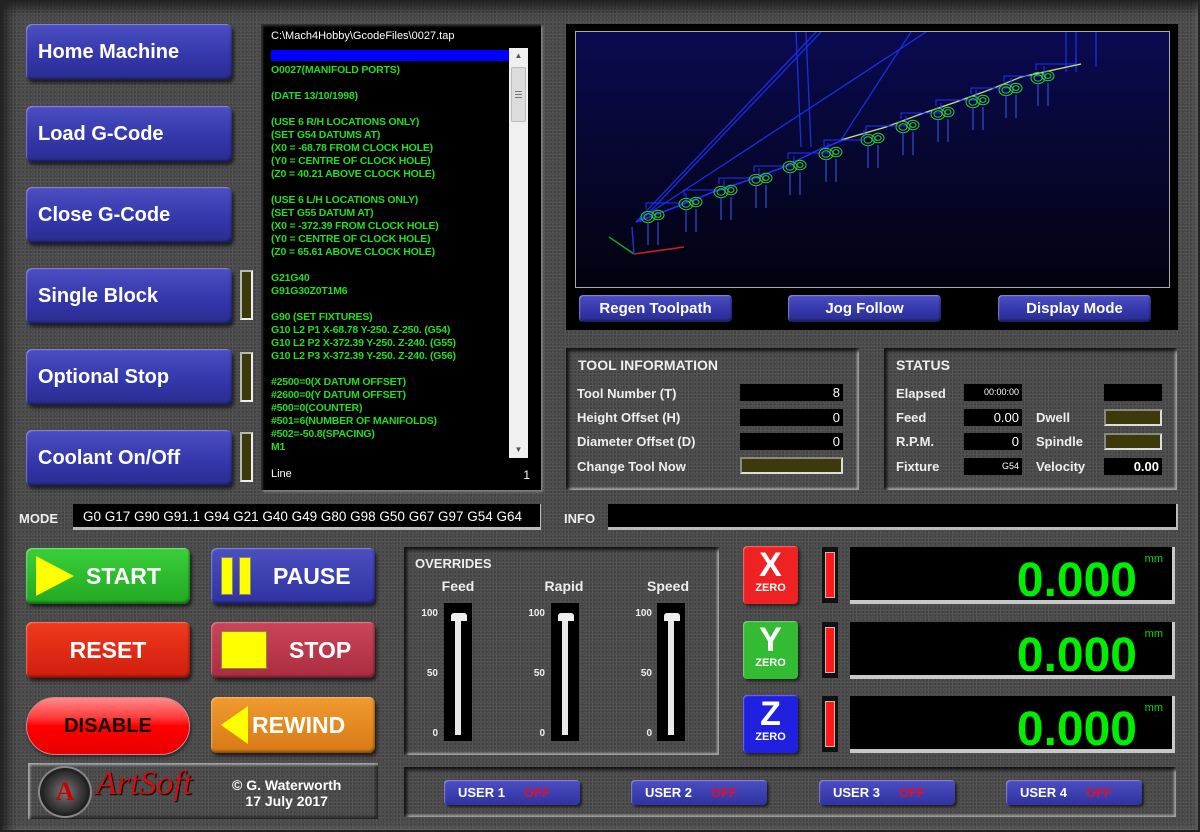 The image size is (1200, 832). What do you see at coordinates (293, 650) in the screenshot?
I see `stop-button: STOP` at bounding box center [293, 650].